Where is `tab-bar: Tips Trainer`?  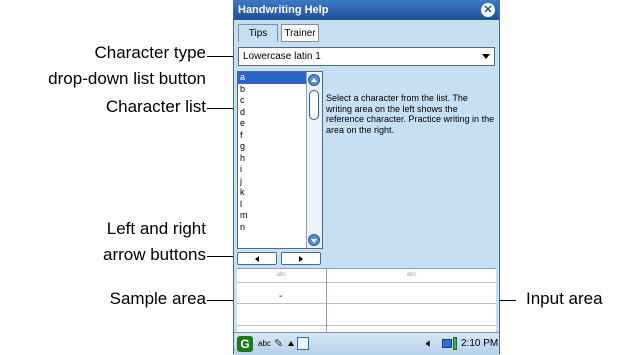
tab-bar: Tips Trainer is located at coordinates (366, 31).